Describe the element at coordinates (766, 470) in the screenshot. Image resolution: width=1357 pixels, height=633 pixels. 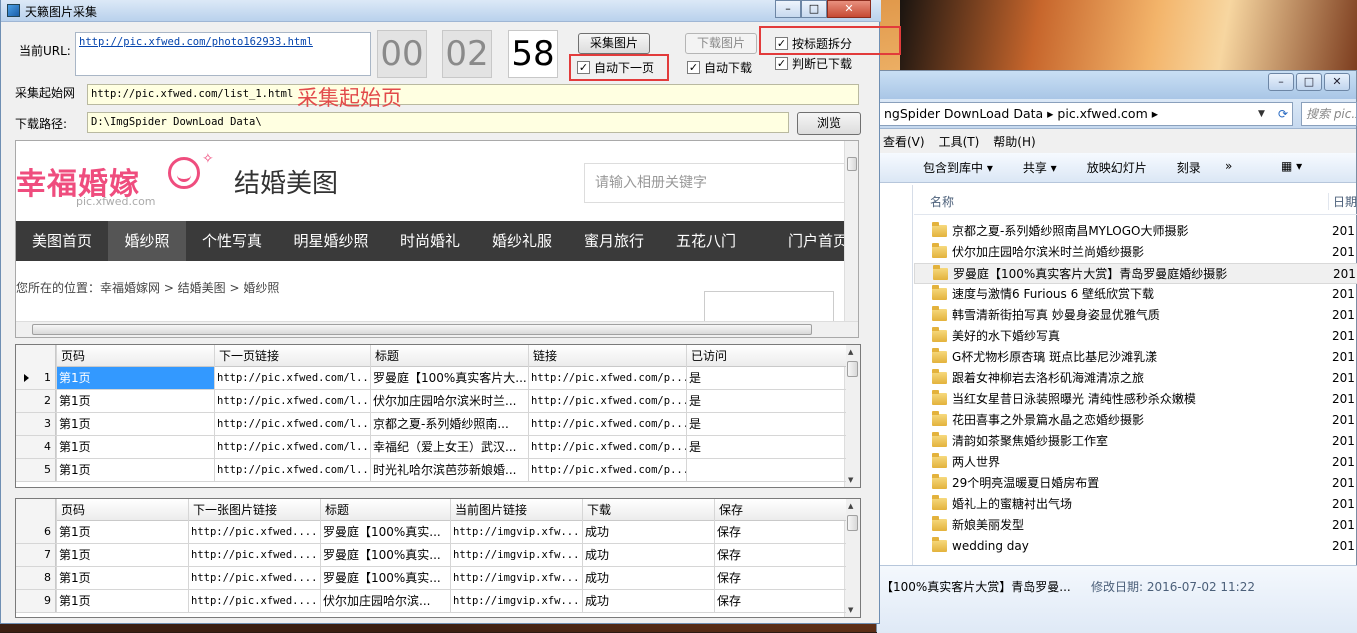
I see `table-cell` at that location.